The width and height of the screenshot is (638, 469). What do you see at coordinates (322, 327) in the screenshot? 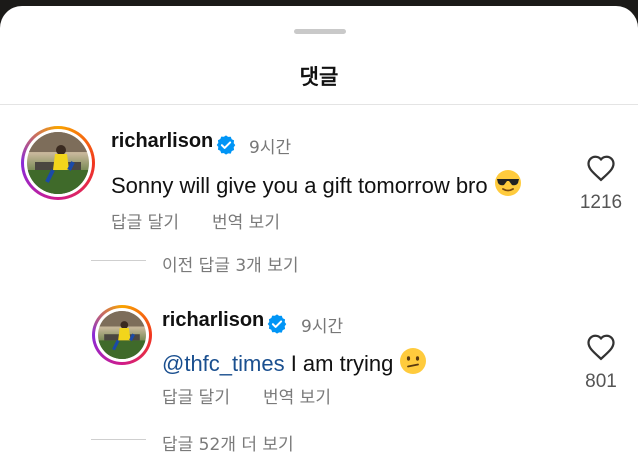
I see `reply-time: 9시간` at bounding box center [322, 327].